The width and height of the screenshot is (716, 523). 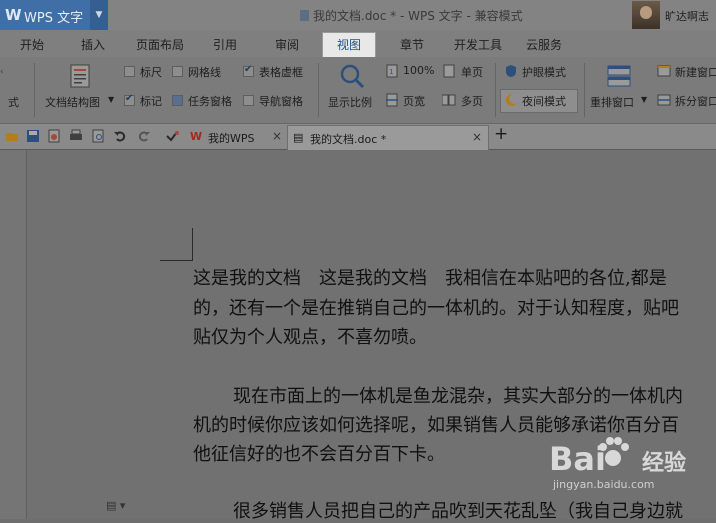 What do you see at coordinates (449, 71) in the screenshot?
I see `single-page-icon` at bounding box center [449, 71].